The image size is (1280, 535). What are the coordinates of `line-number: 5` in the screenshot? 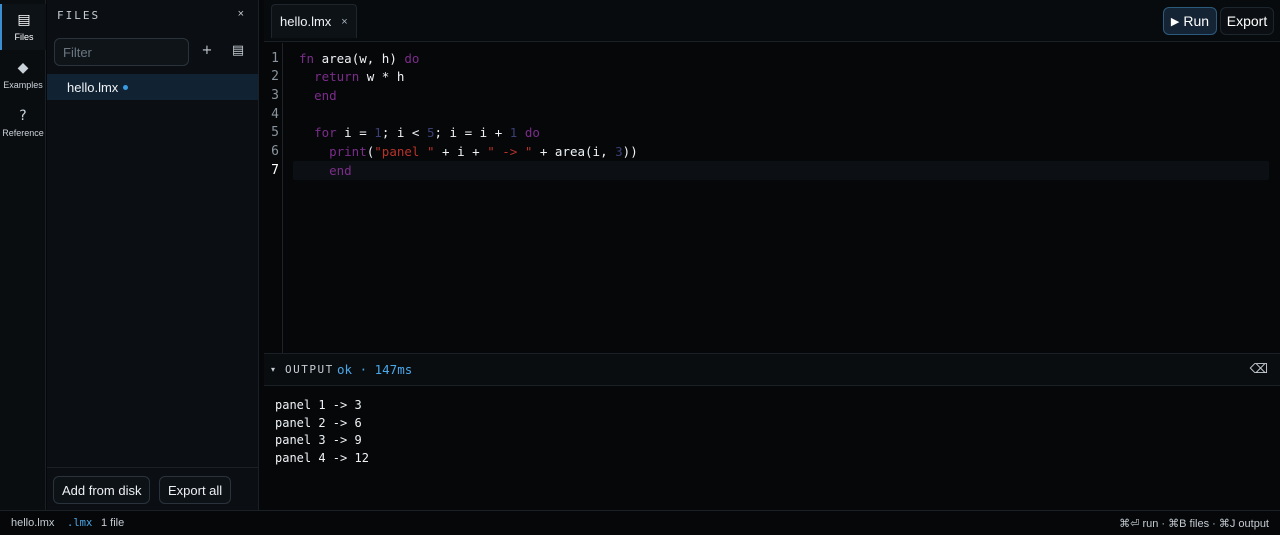 It's located at (275, 132).